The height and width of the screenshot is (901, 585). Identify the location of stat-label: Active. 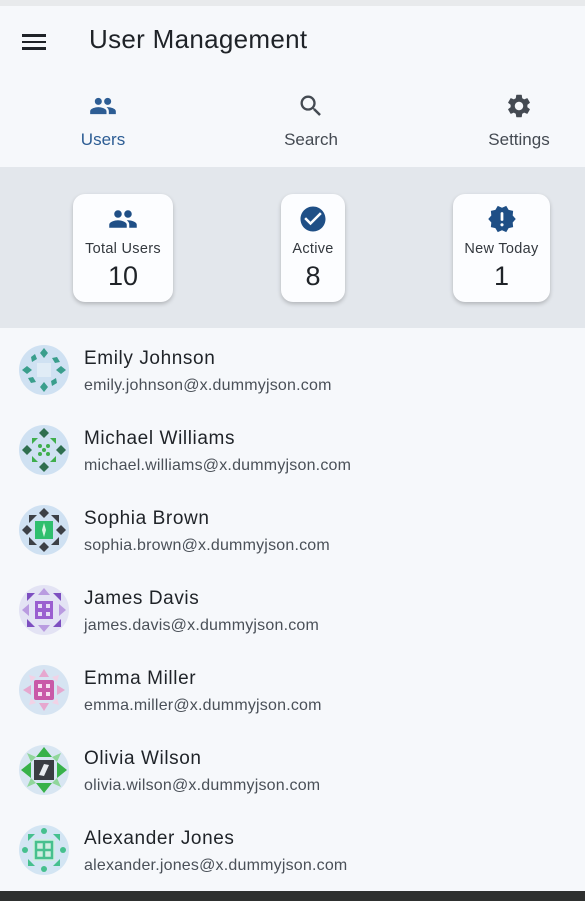
(313, 249).